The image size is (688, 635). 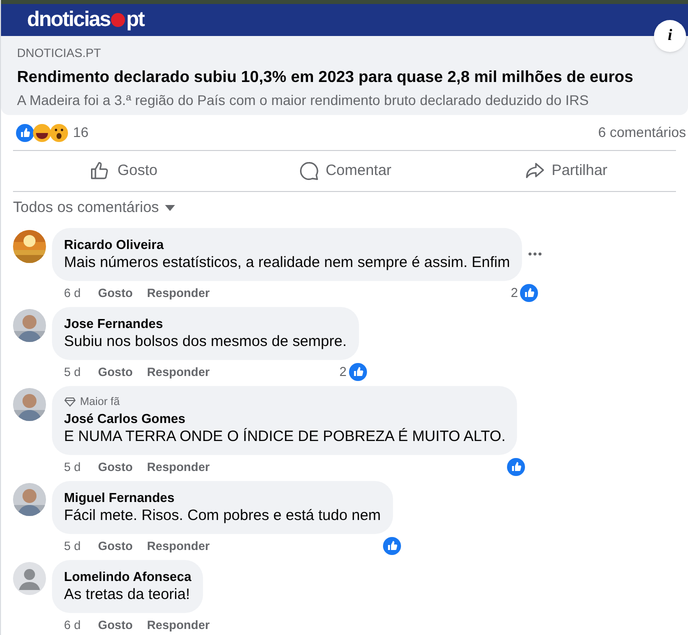 What do you see at coordinates (100, 402) in the screenshot?
I see `fan-label: Maior fã` at bounding box center [100, 402].